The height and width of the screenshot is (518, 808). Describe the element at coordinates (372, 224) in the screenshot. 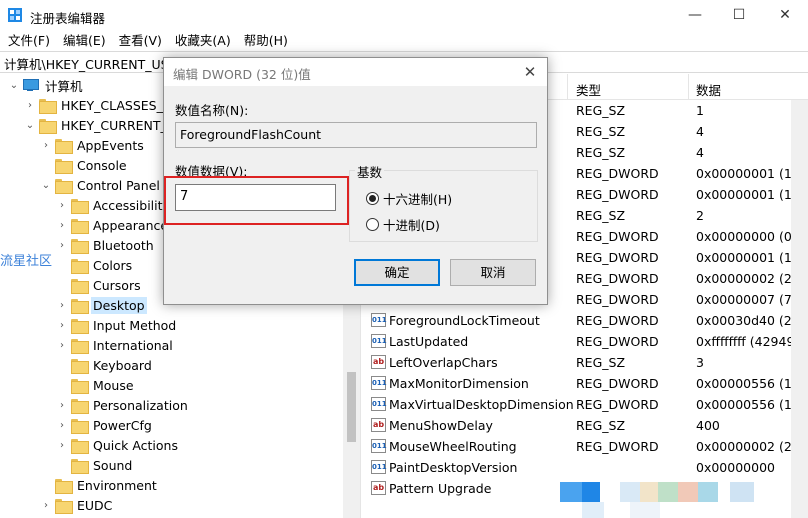

I see `radio-decimal-button` at that location.